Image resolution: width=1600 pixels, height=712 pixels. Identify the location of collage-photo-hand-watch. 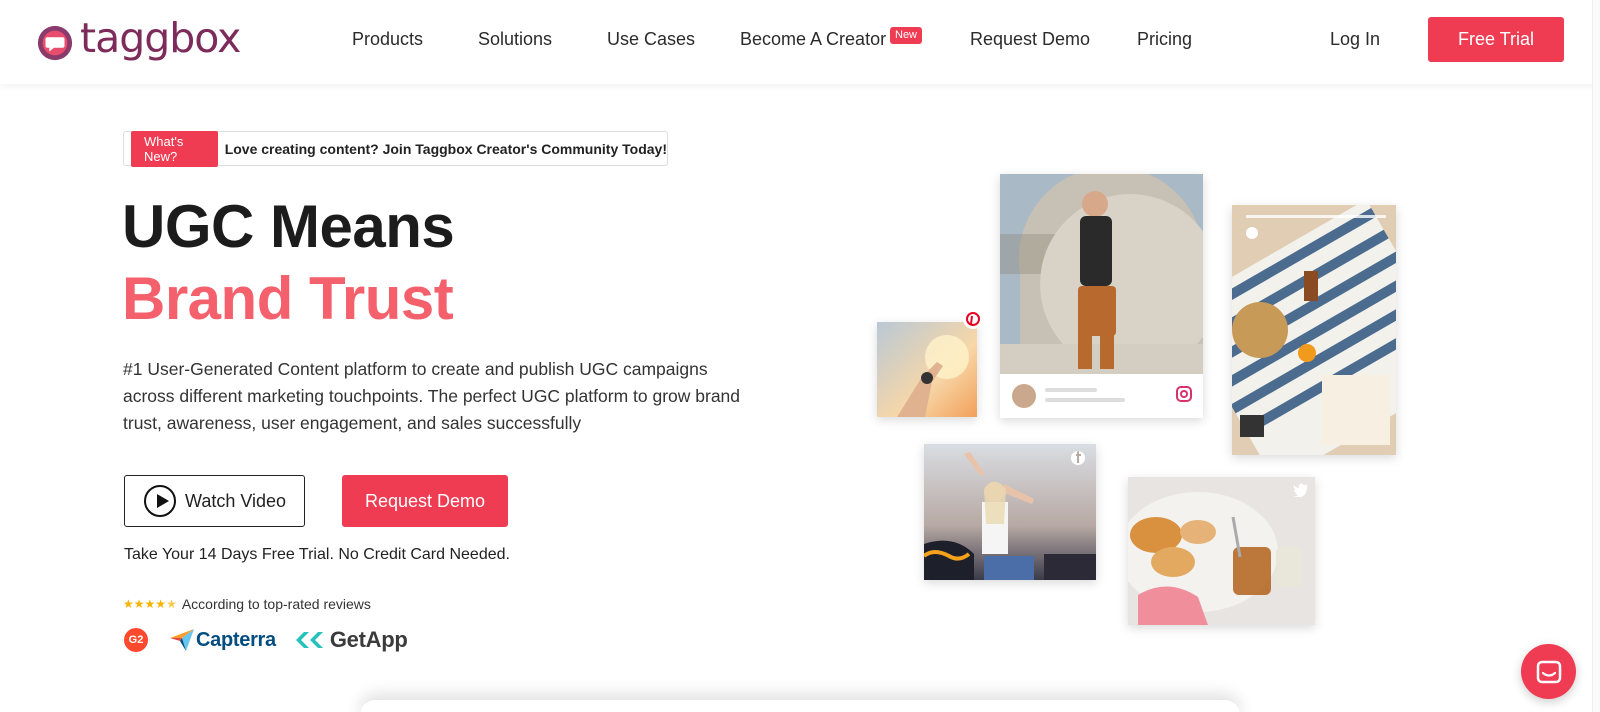
(927, 369).